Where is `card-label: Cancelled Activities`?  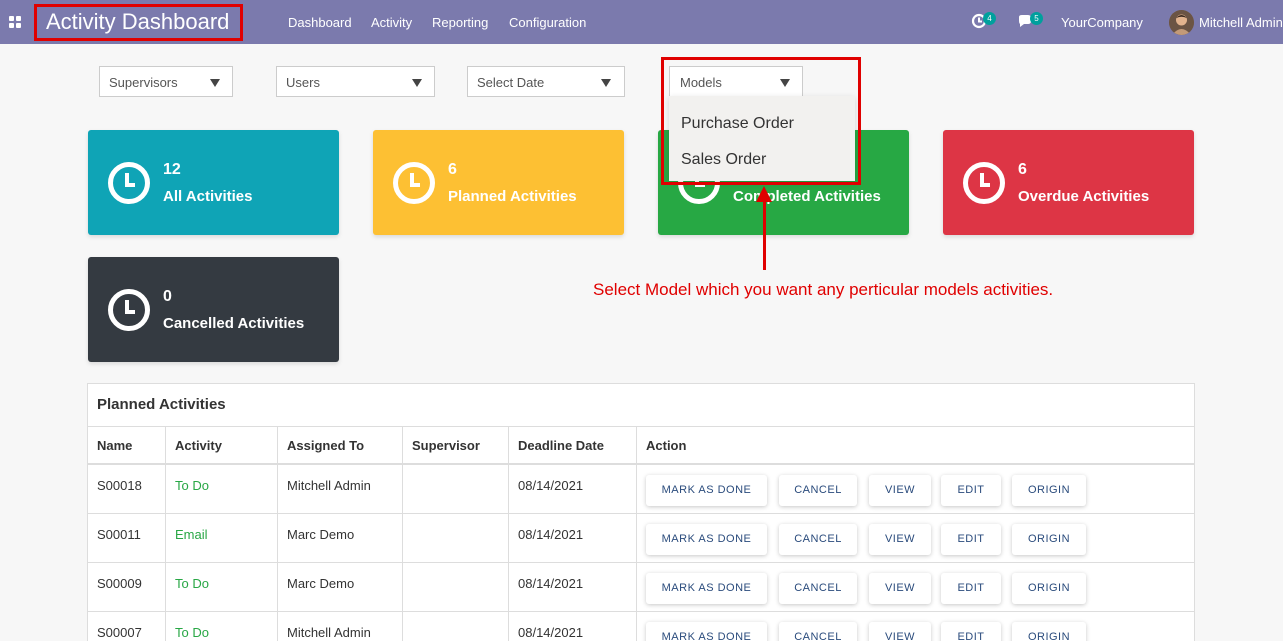
card-label: Cancelled Activities is located at coordinates (234, 323).